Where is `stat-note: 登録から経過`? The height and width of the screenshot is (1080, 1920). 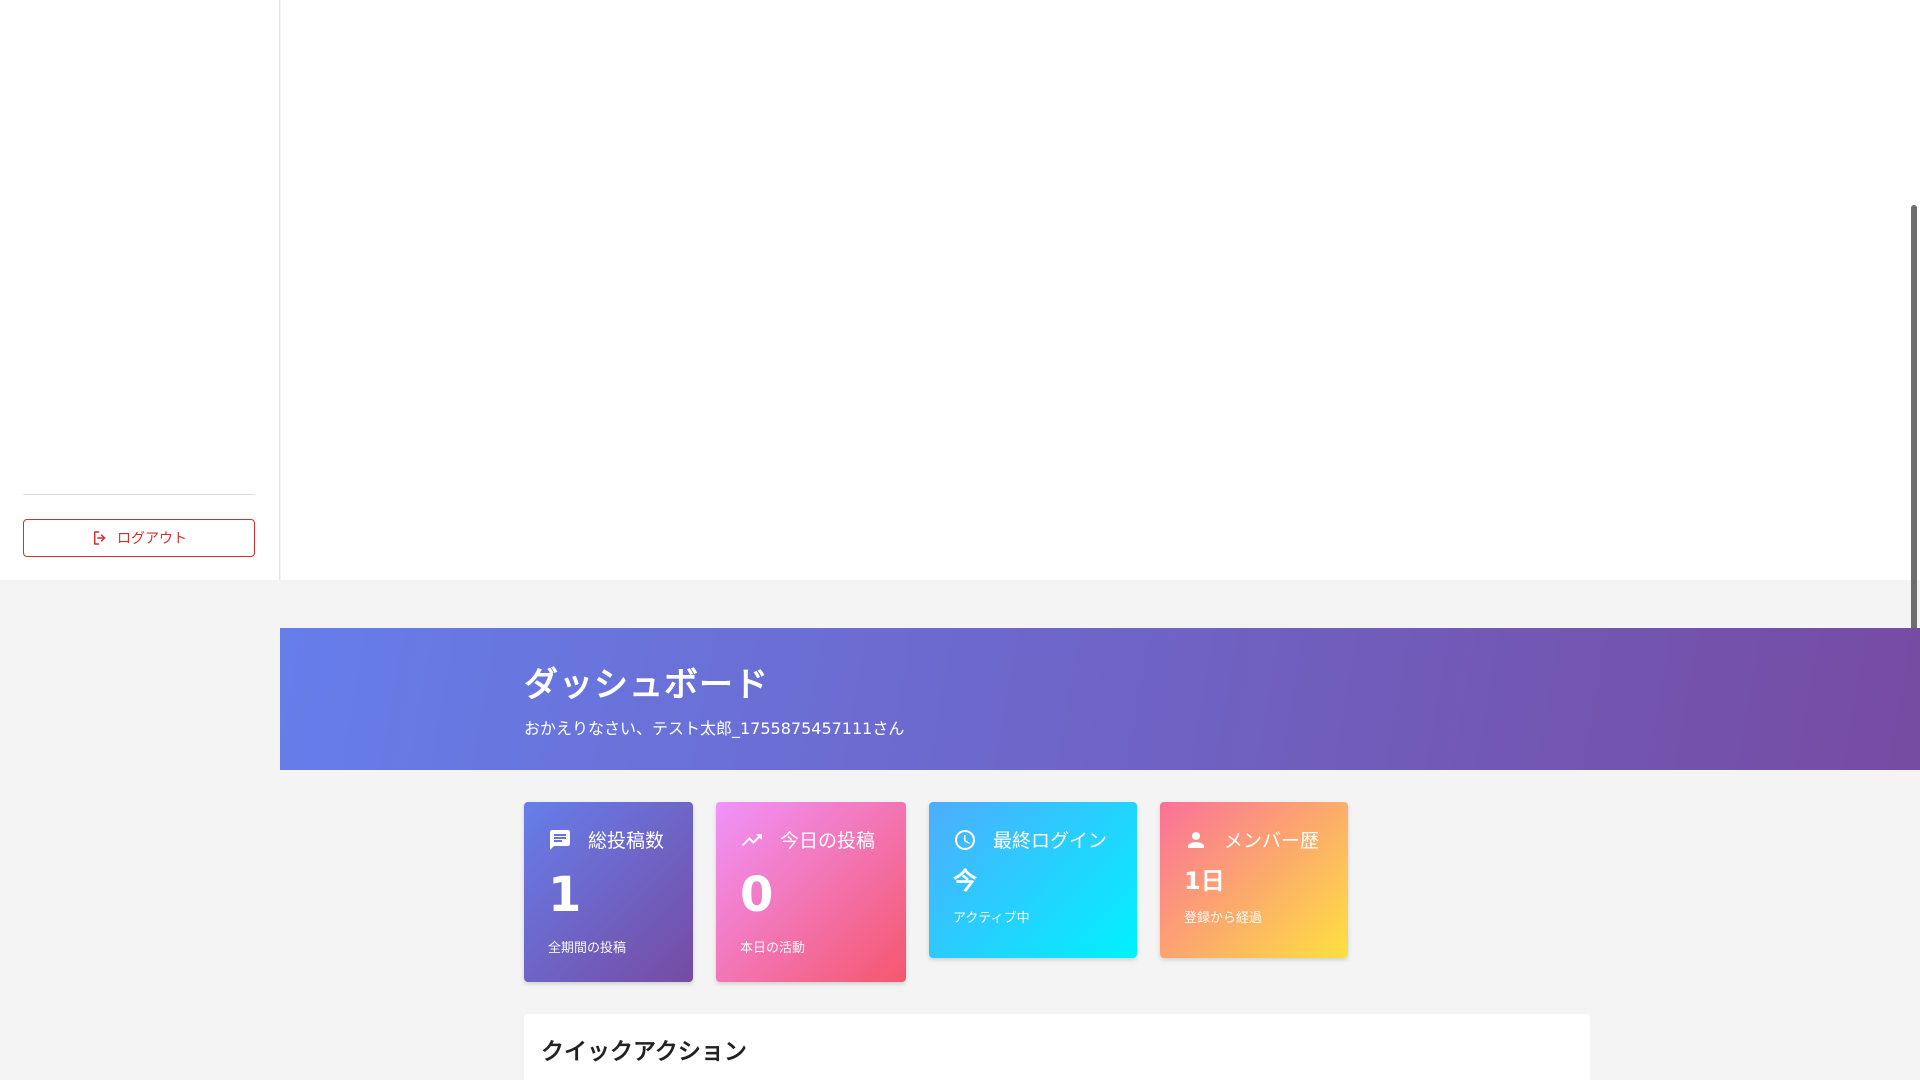
stat-note: 登録から経過 is located at coordinates (1223, 918).